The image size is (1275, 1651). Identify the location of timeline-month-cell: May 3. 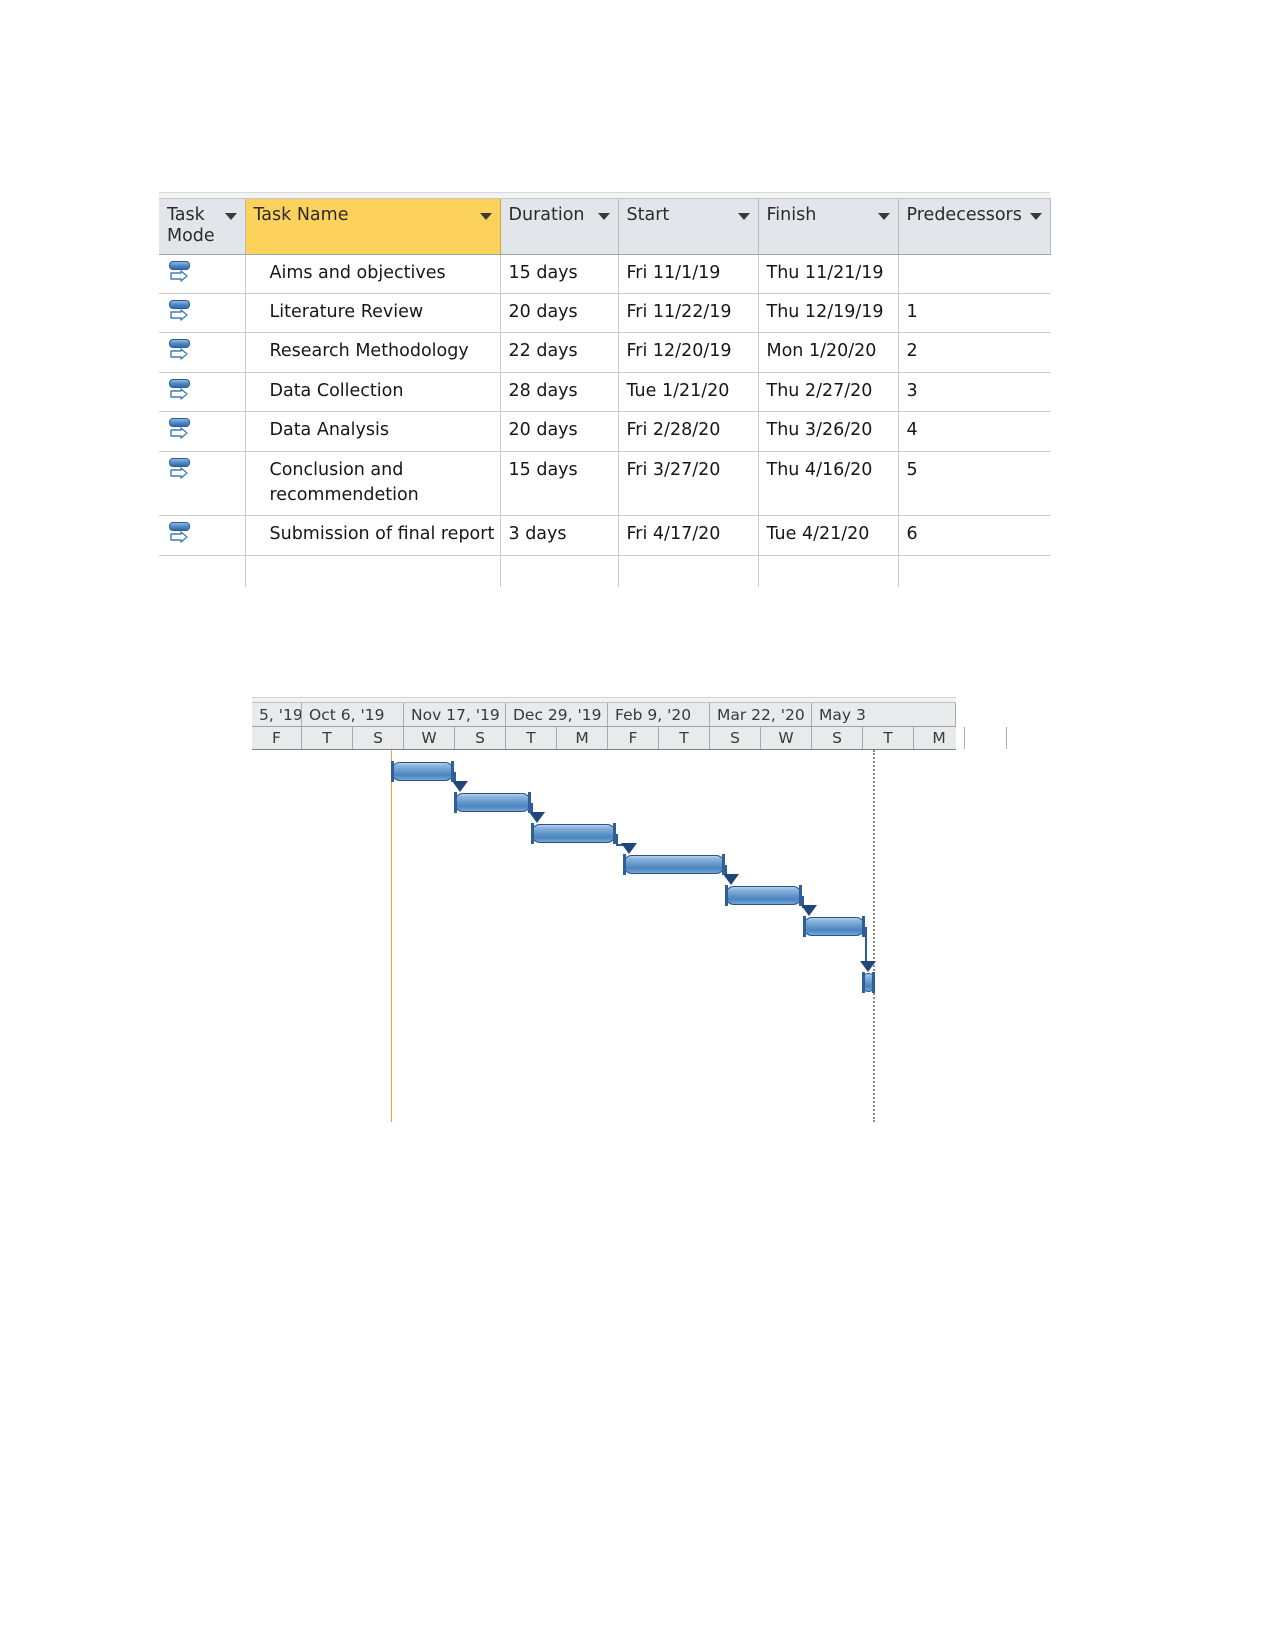
(884, 714).